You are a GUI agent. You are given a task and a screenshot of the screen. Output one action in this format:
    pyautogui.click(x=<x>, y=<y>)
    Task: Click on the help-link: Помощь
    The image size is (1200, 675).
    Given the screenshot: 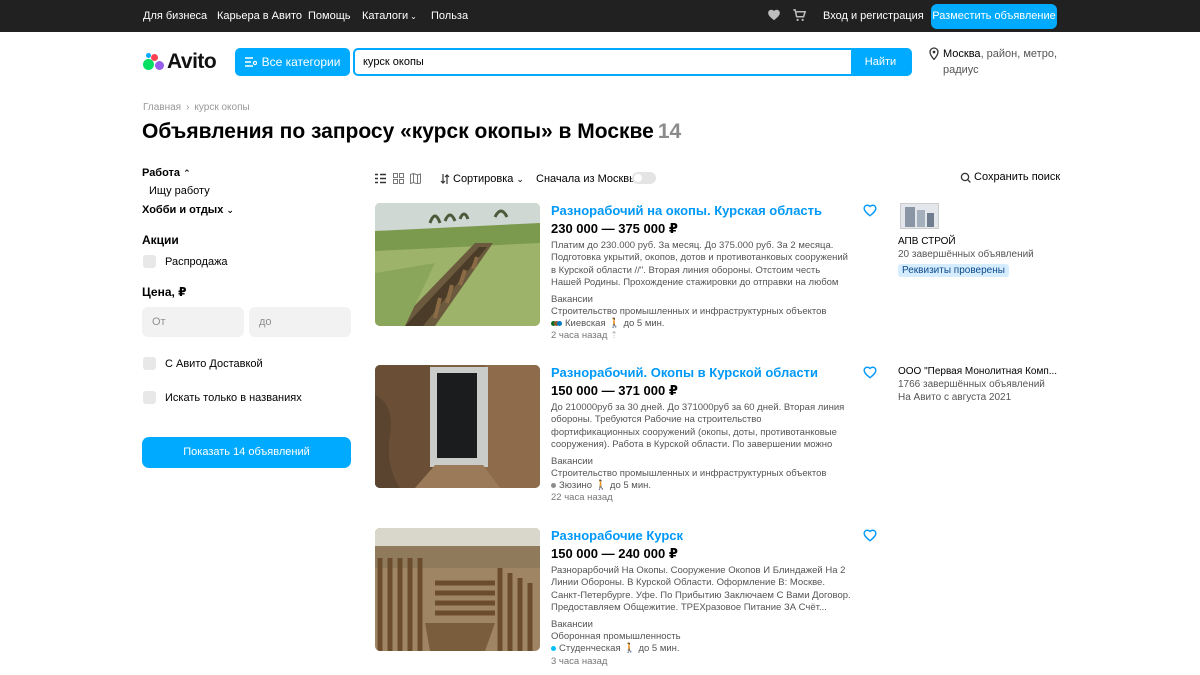 What is the action you would take?
    pyautogui.click(x=329, y=16)
    